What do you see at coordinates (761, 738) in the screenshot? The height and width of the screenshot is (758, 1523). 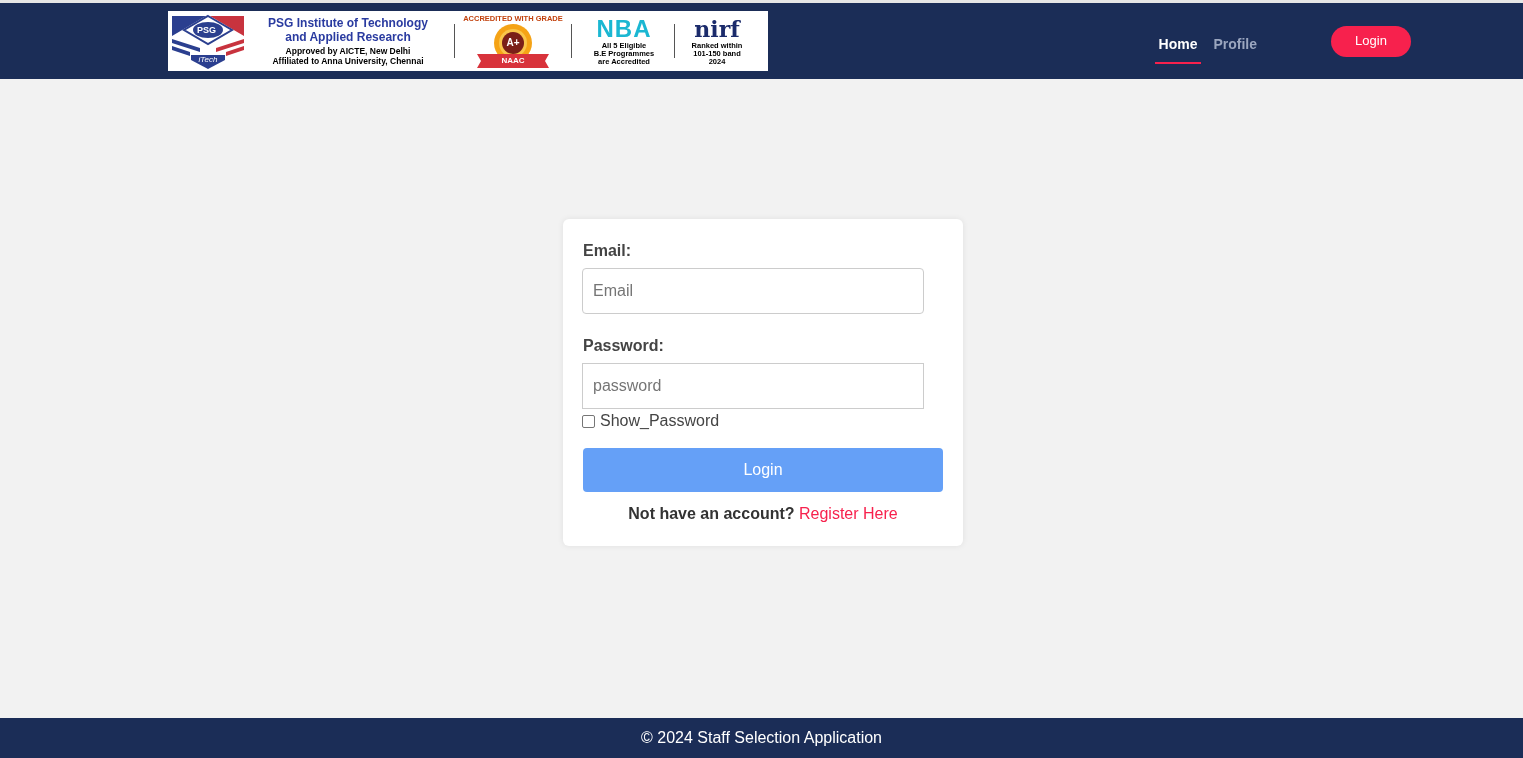 I see `footer-text: © 2024 Staff Selection Application` at bounding box center [761, 738].